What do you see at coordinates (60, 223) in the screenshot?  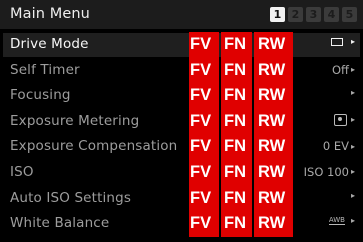 I see `menu-item-label: White Balance` at bounding box center [60, 223].